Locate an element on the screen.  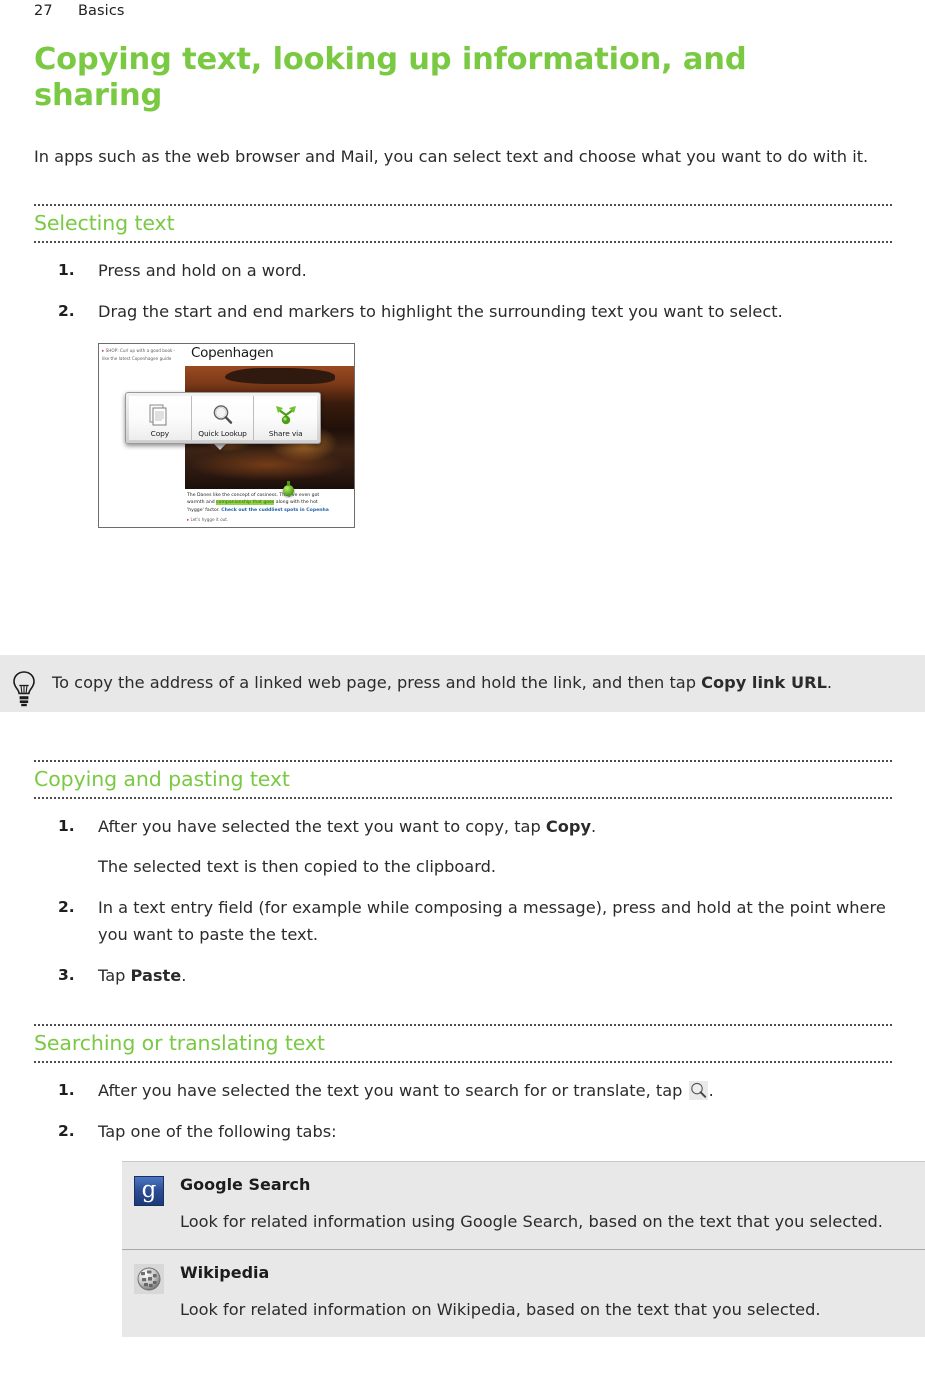
photo-glow is located at coordinates (268, 465).